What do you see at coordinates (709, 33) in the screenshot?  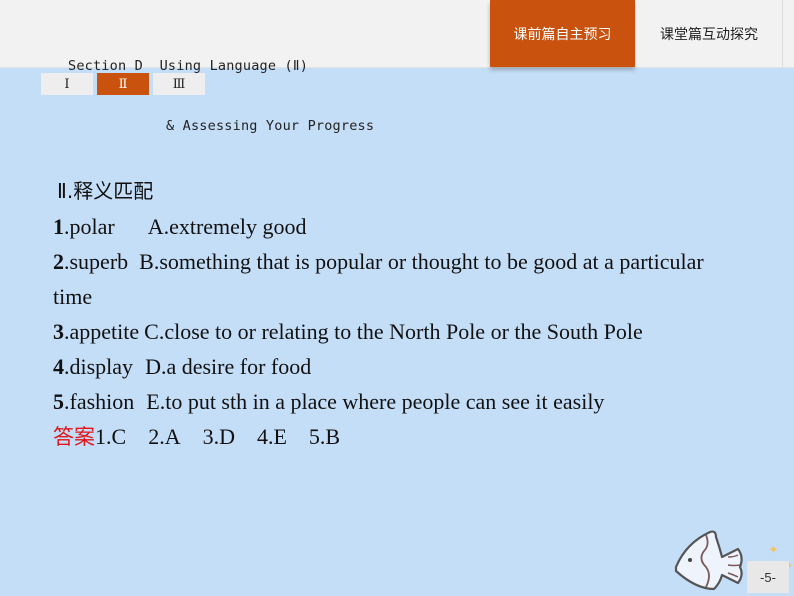 I see `tab-classroom: 课堂篇互动探究` at bounding box center [709, 33].